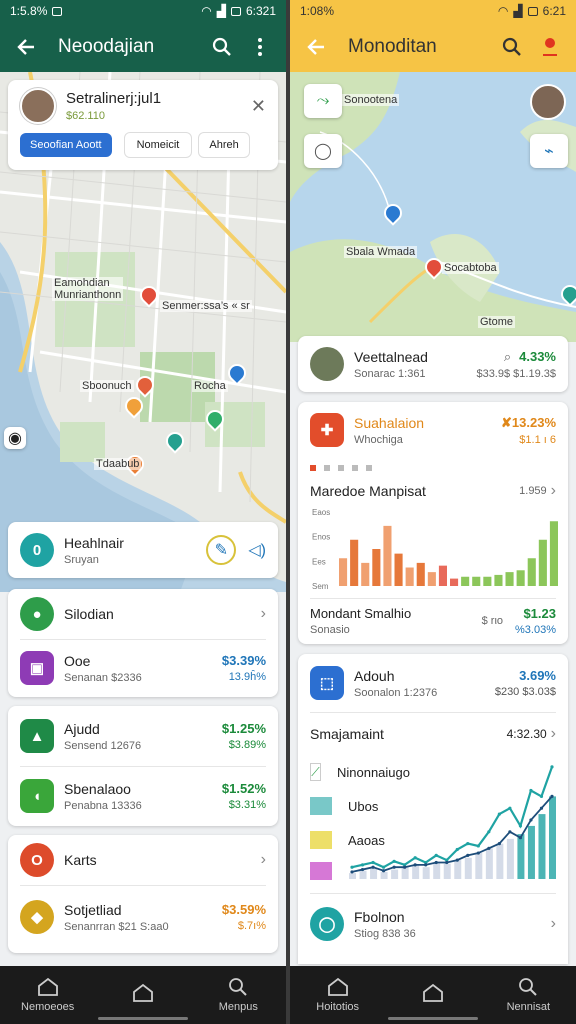 This screenshot has height=1024, width=576. I want to click on list-item-value: $1.52%, so click(243, 788).